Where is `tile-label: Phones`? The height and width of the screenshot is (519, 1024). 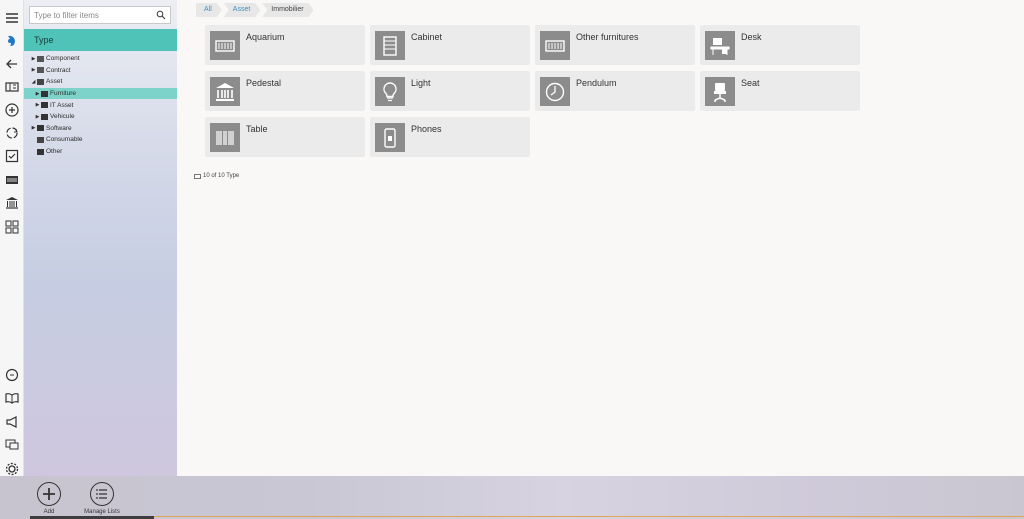 tile-label: Phones is located at coordinates (426, 129).